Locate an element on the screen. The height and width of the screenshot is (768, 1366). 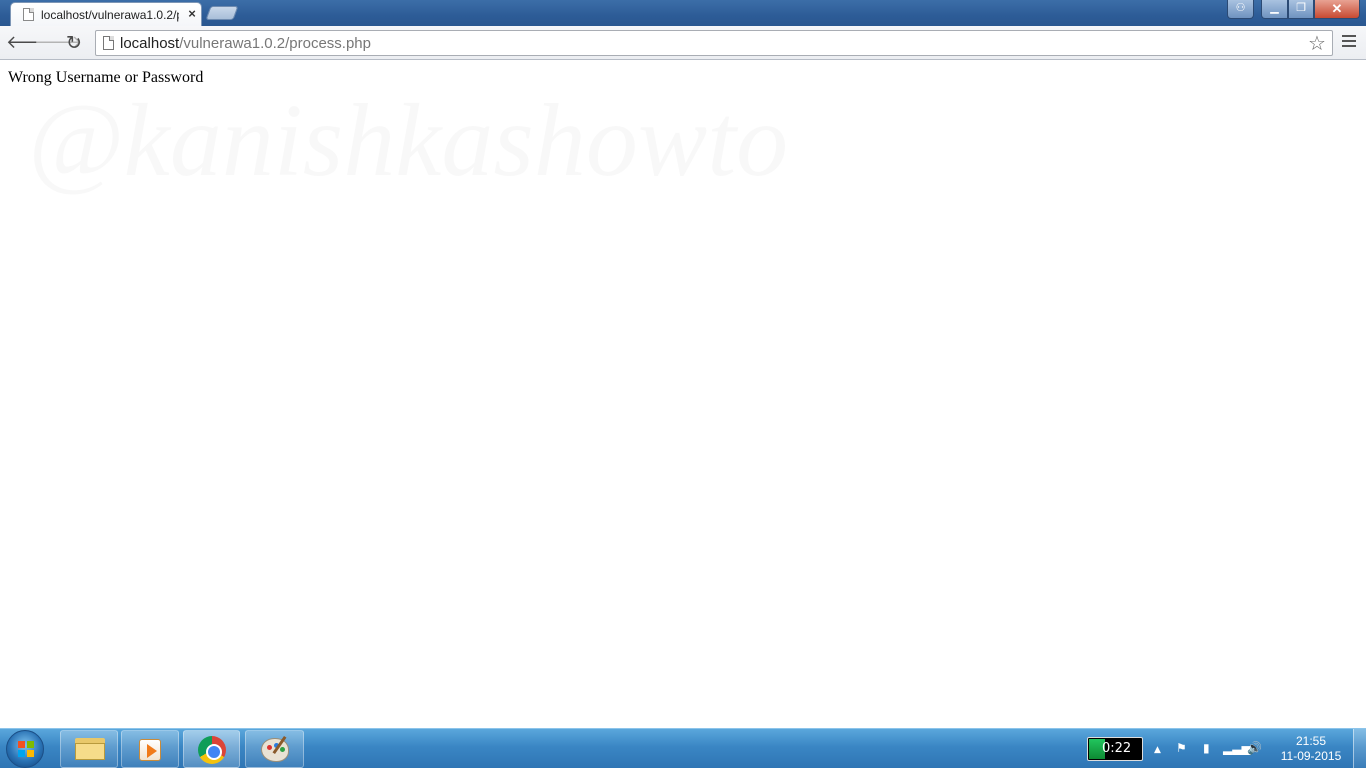
paint-icon is located at coordinates (275, 750).